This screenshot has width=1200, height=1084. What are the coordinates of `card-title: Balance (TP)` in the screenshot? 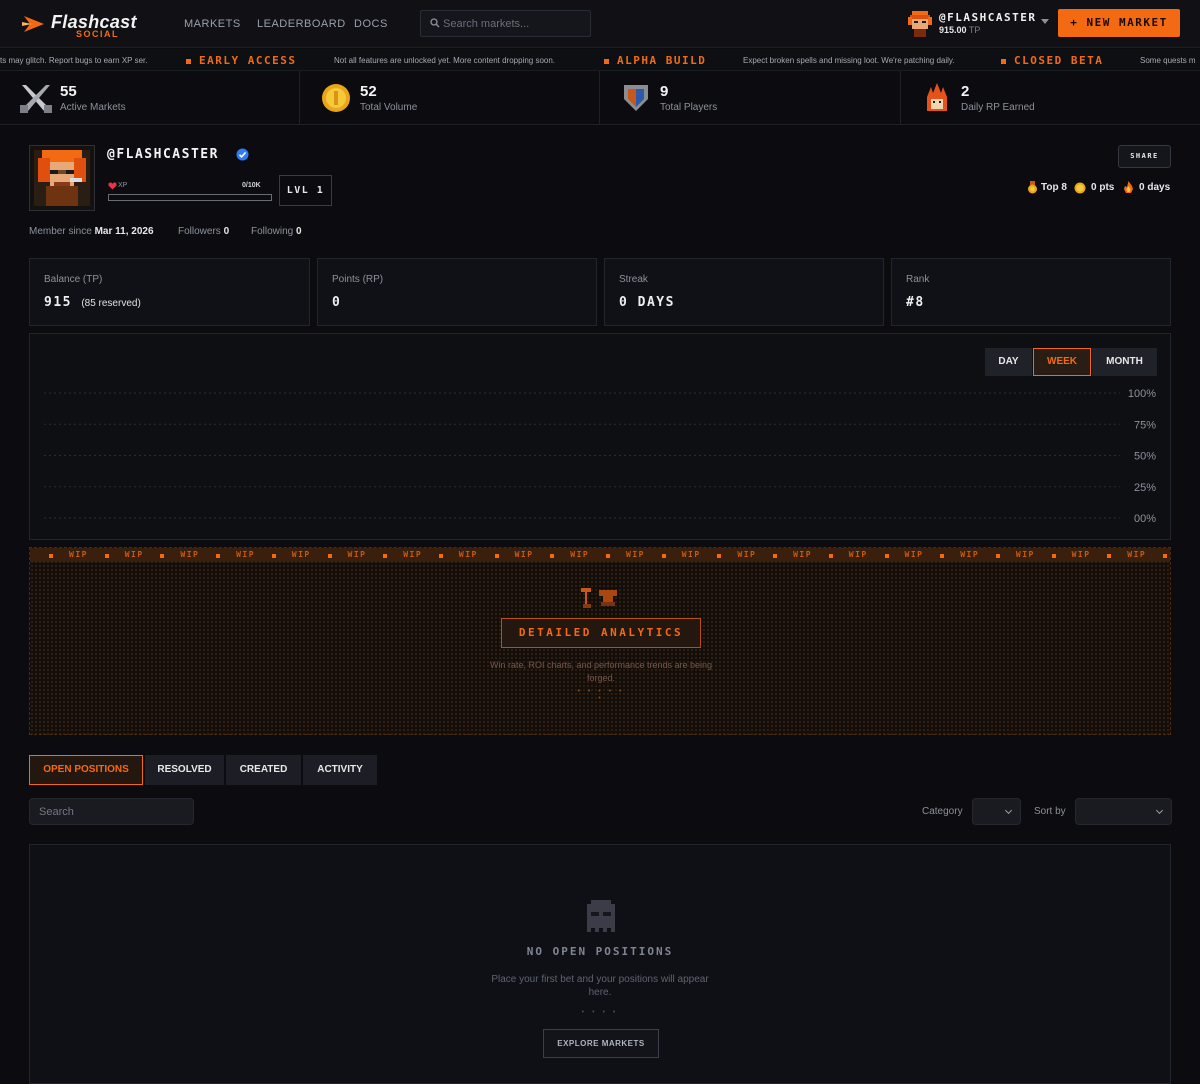 It's located at (73, 279).